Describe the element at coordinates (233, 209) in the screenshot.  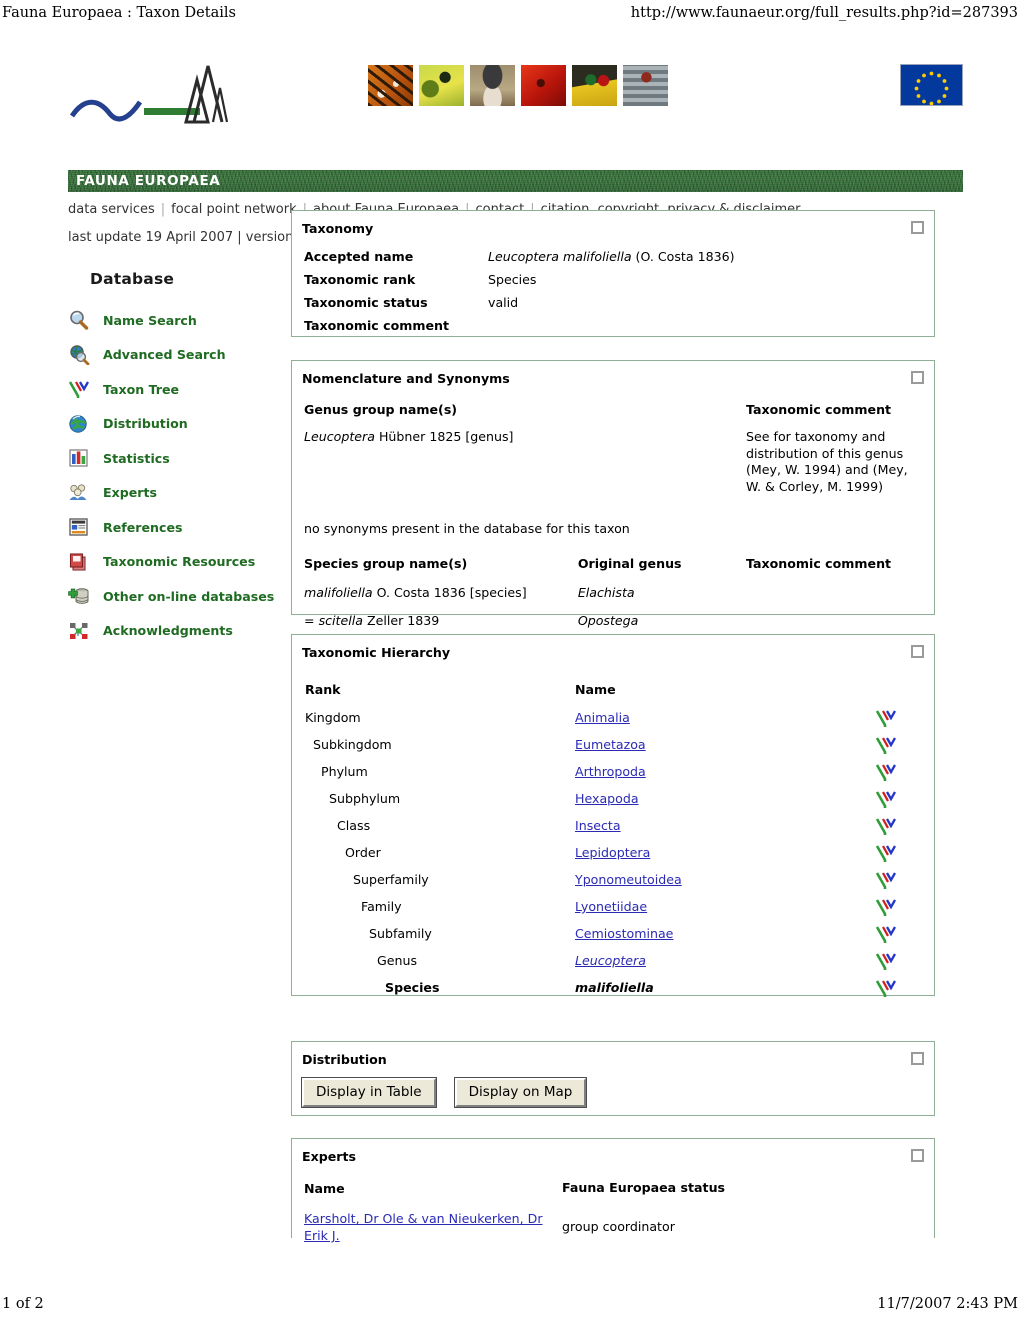
I see `nav-item-focal-point-network: focal point network` at that location.